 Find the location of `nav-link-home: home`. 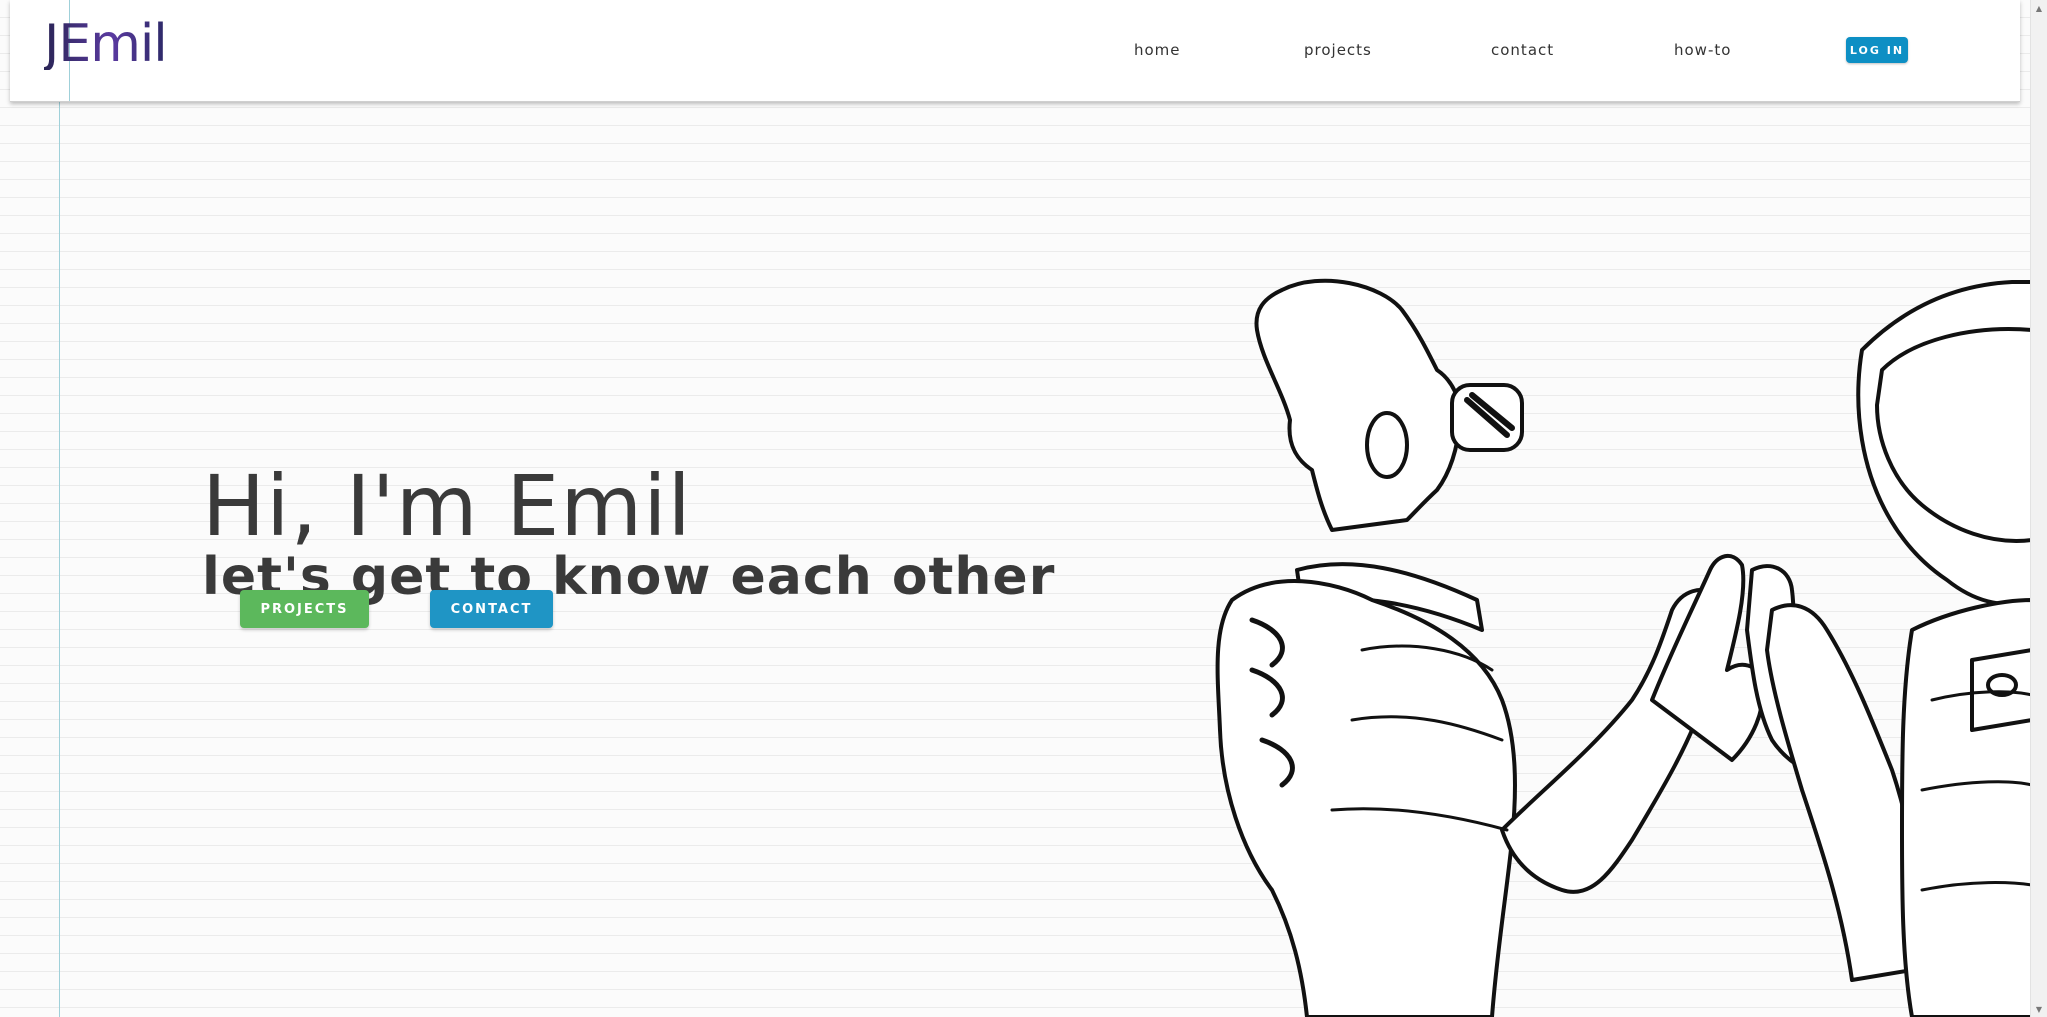

nav-link-home: home is located at coordinates (1157, 50).